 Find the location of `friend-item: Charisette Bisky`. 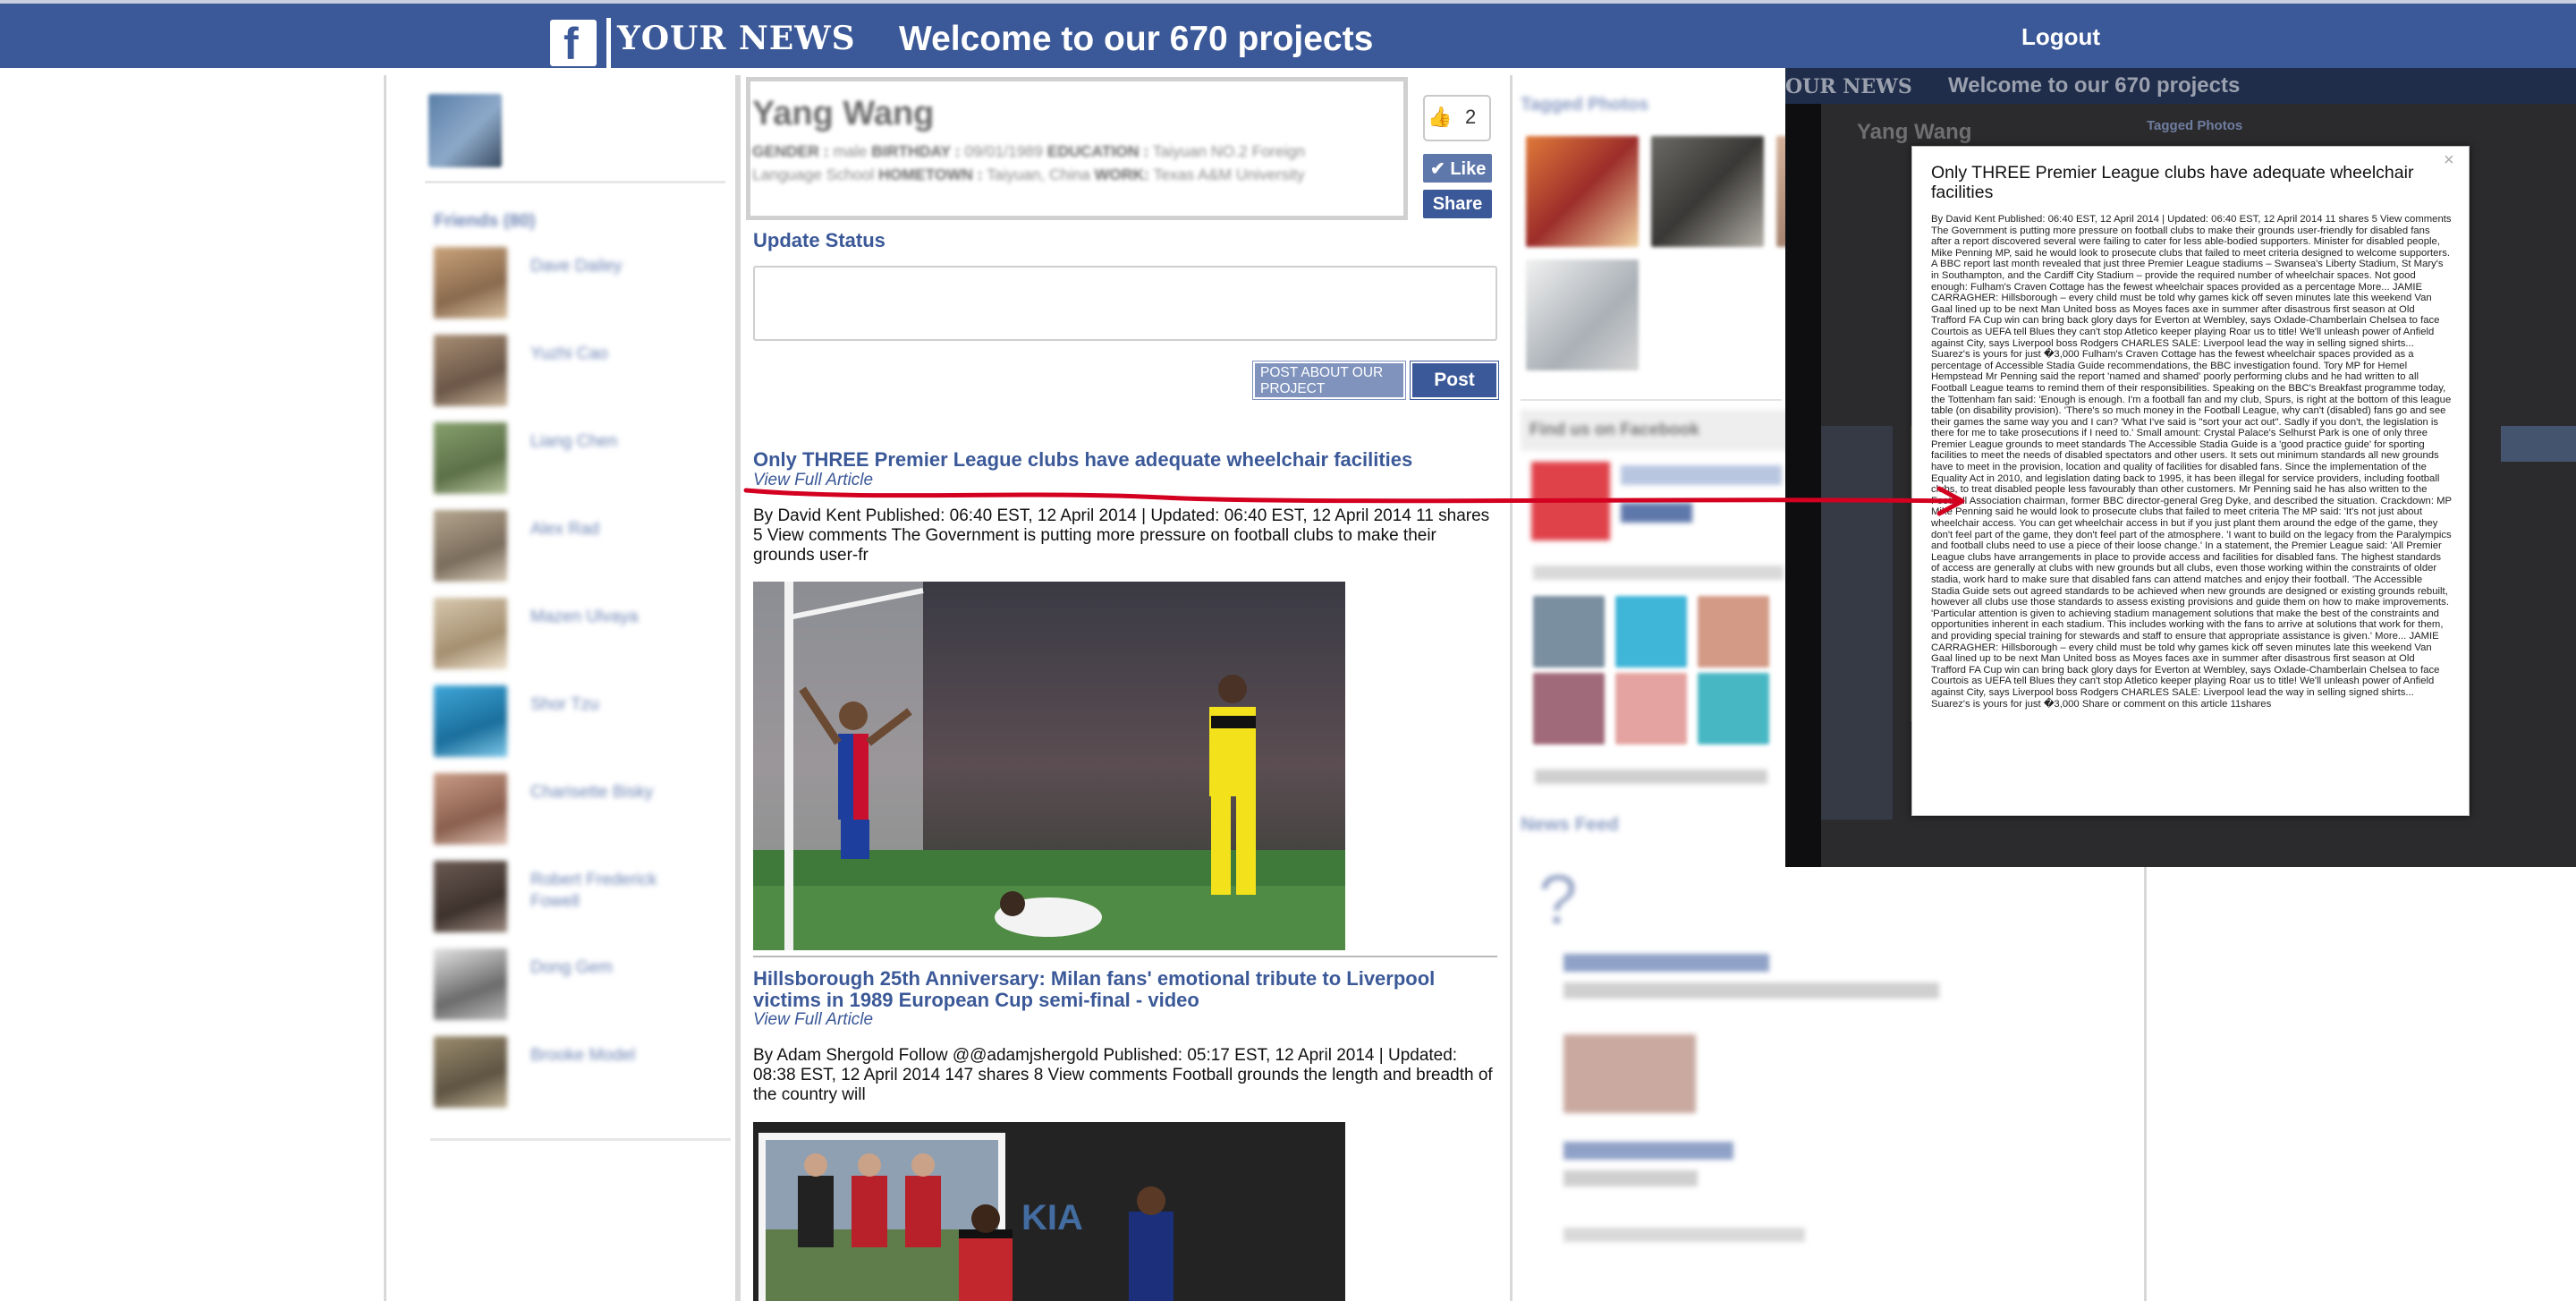

friend-item: Charisette Bisky is located at coordinates (577, 810).